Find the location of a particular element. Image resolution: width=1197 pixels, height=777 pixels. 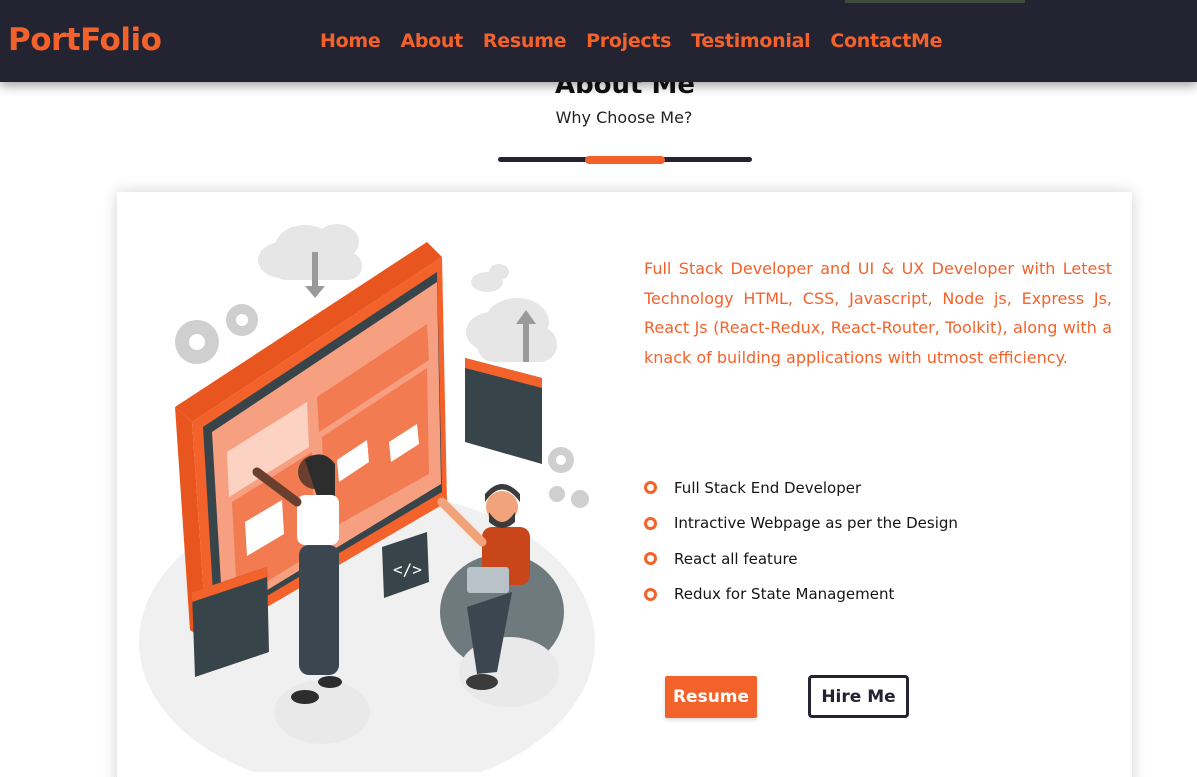

list-item: Redux for State Management is located at coordinates (801, 595).